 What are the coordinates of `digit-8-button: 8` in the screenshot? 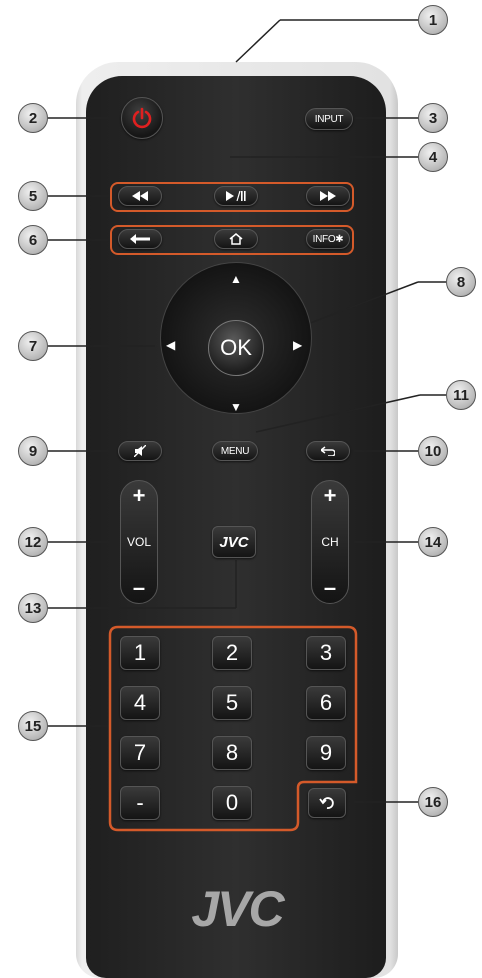 It's located at (232, 753).